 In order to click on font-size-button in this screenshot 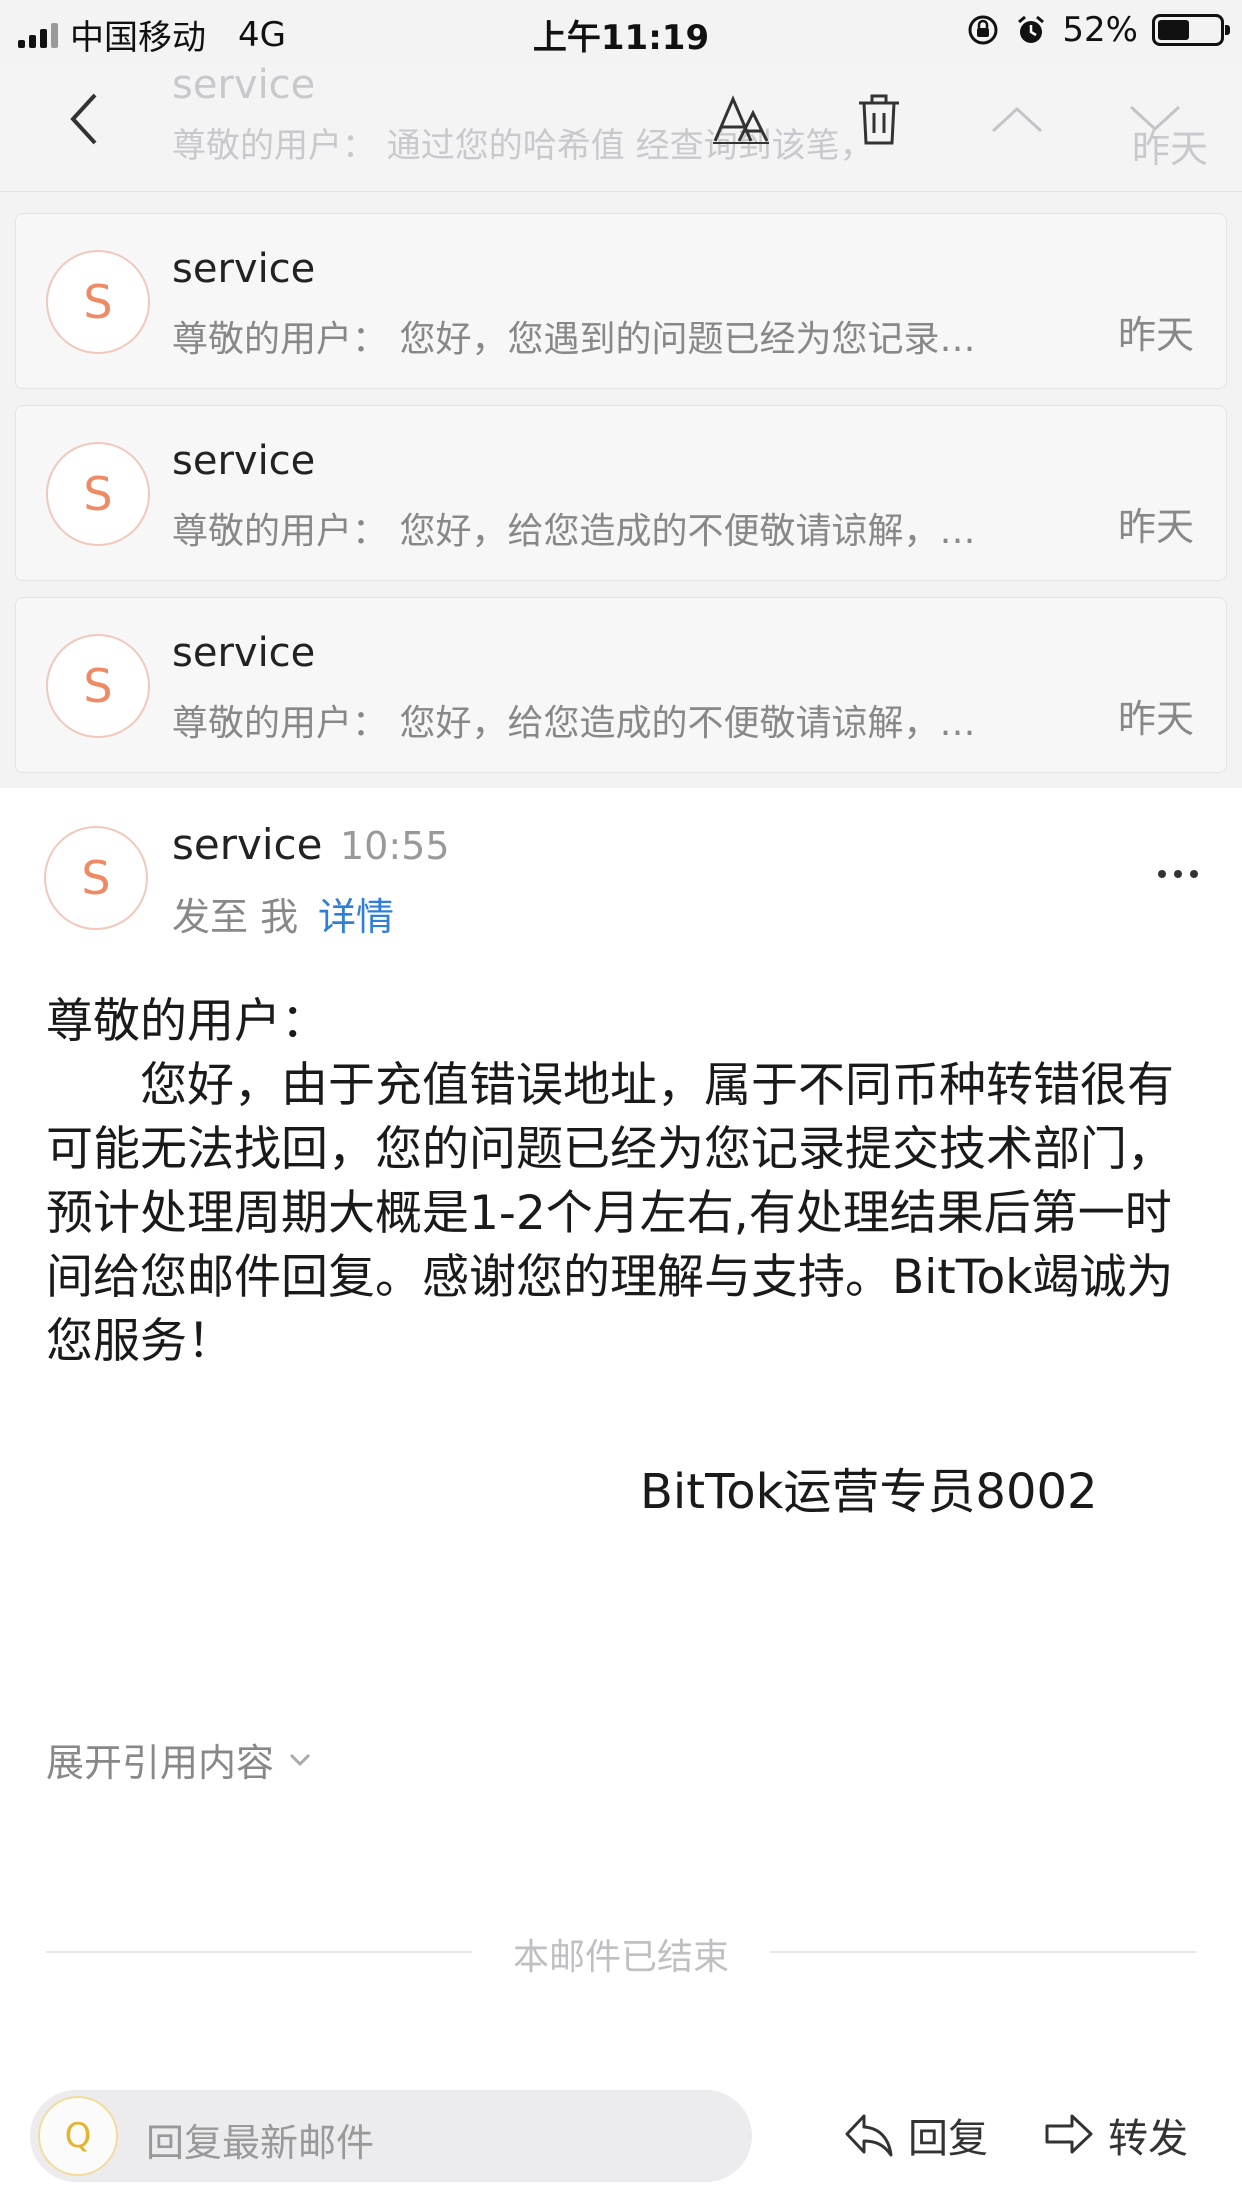, I will do `click(741, 119)`.